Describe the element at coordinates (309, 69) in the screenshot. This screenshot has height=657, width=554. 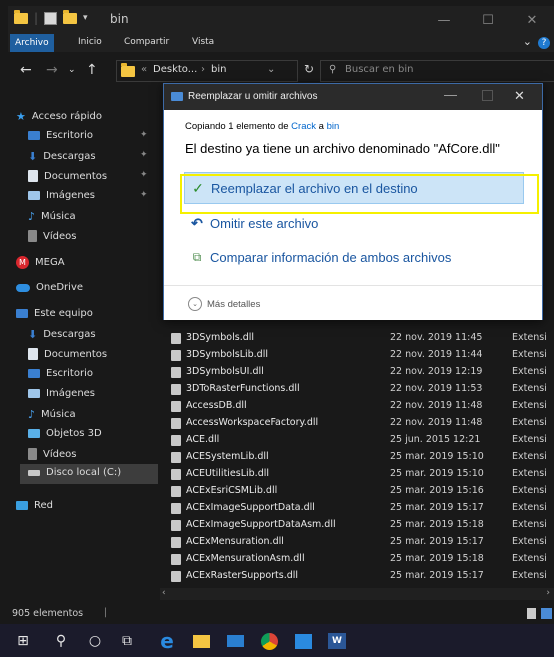
I see `refresh-icon: ↻` at that location.